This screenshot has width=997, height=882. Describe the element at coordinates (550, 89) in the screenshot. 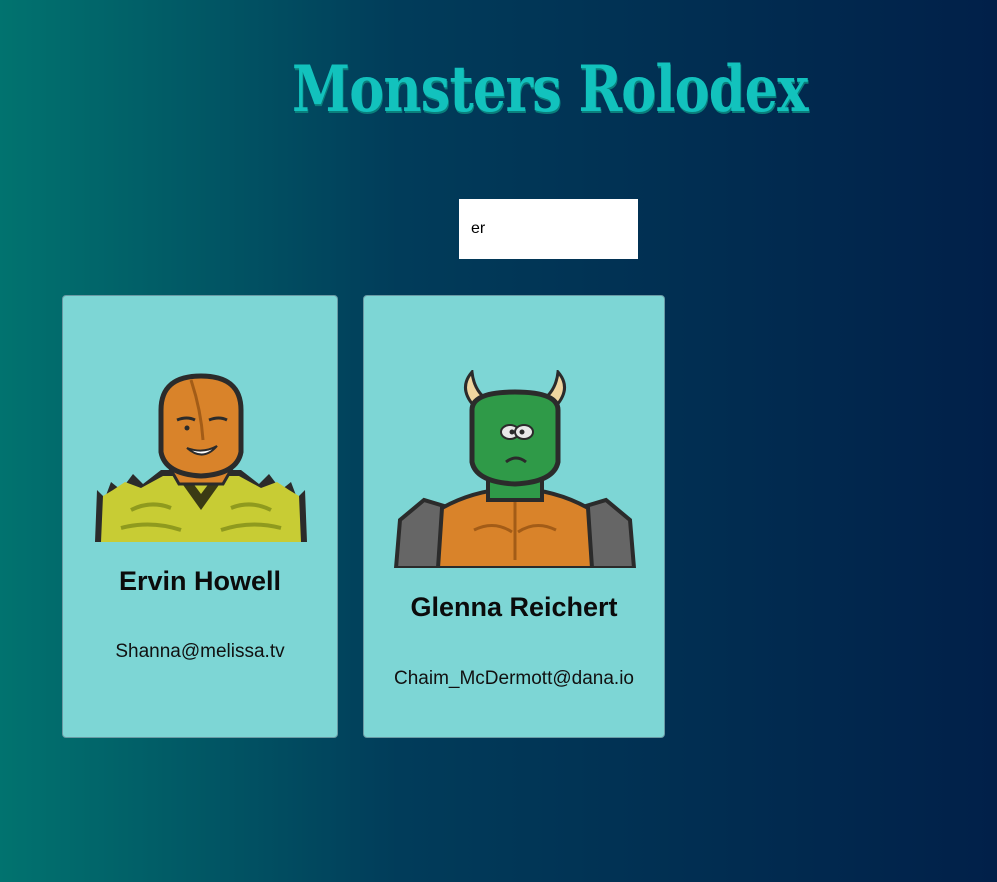

I see `page-title: Monsters Rolodex` at that location.